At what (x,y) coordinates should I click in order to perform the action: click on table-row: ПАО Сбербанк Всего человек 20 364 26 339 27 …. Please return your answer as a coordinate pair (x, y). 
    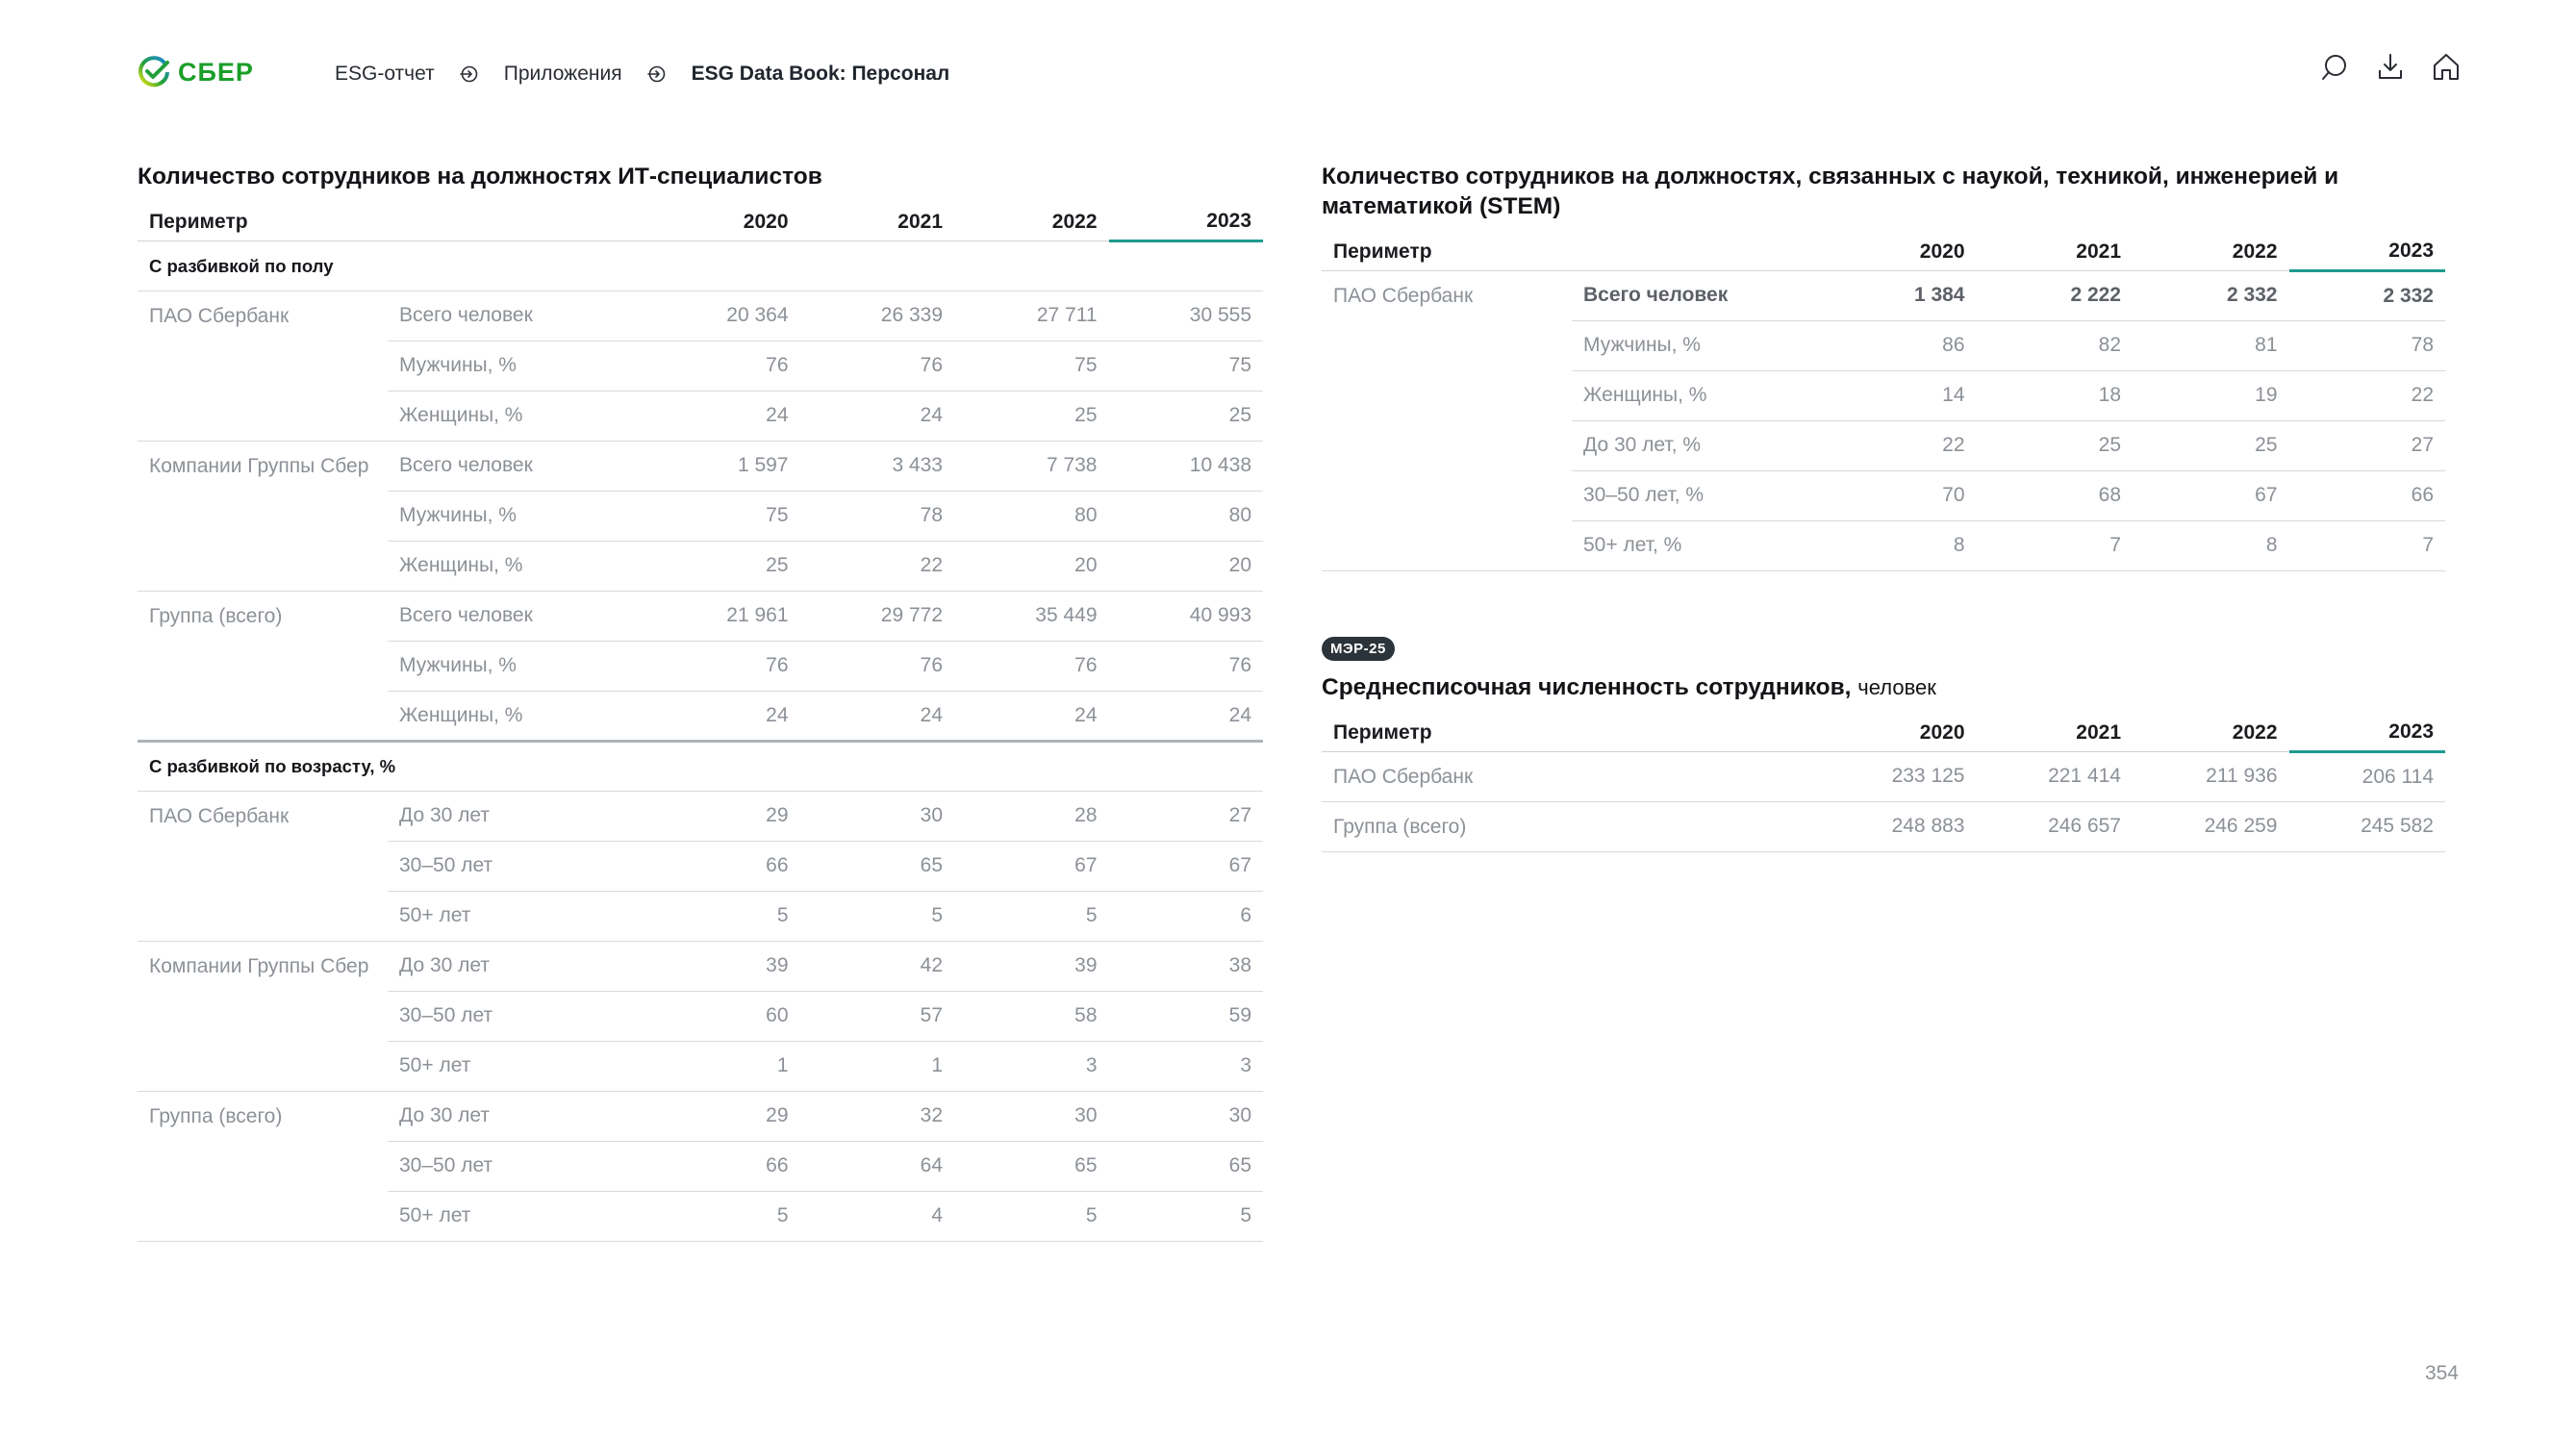
    Looking at the image, I should click on (700, 366).